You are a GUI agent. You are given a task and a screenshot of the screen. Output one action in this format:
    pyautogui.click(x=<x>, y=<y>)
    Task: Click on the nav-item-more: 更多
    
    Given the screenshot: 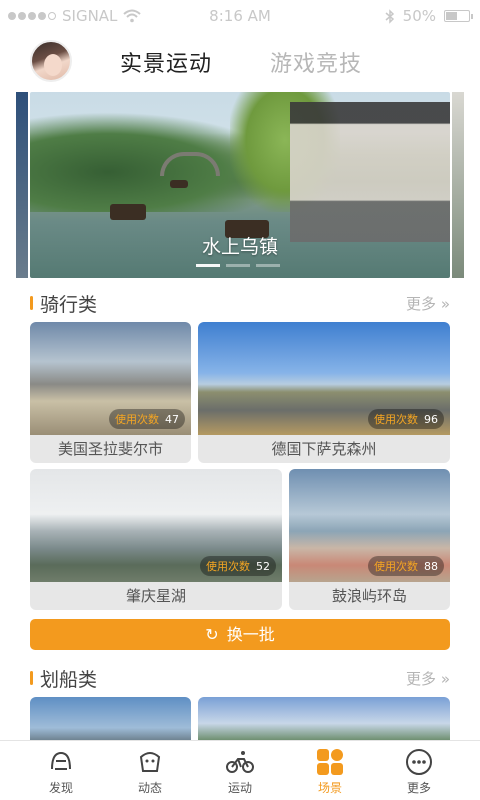 What is the action you would take?
    pyautogui.click(x=419, y=770)
    